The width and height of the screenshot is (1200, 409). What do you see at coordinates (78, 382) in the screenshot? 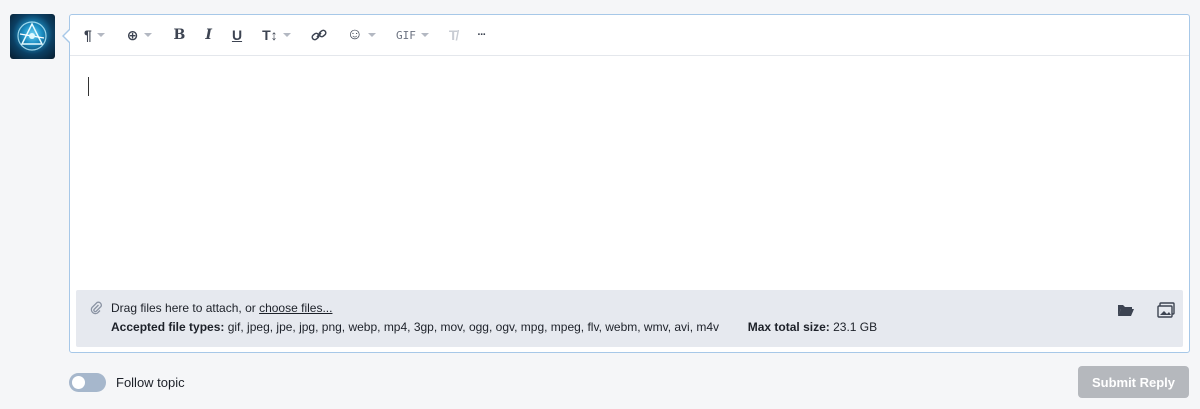
I see `toggle-knob` at bounding box center [78, 382].